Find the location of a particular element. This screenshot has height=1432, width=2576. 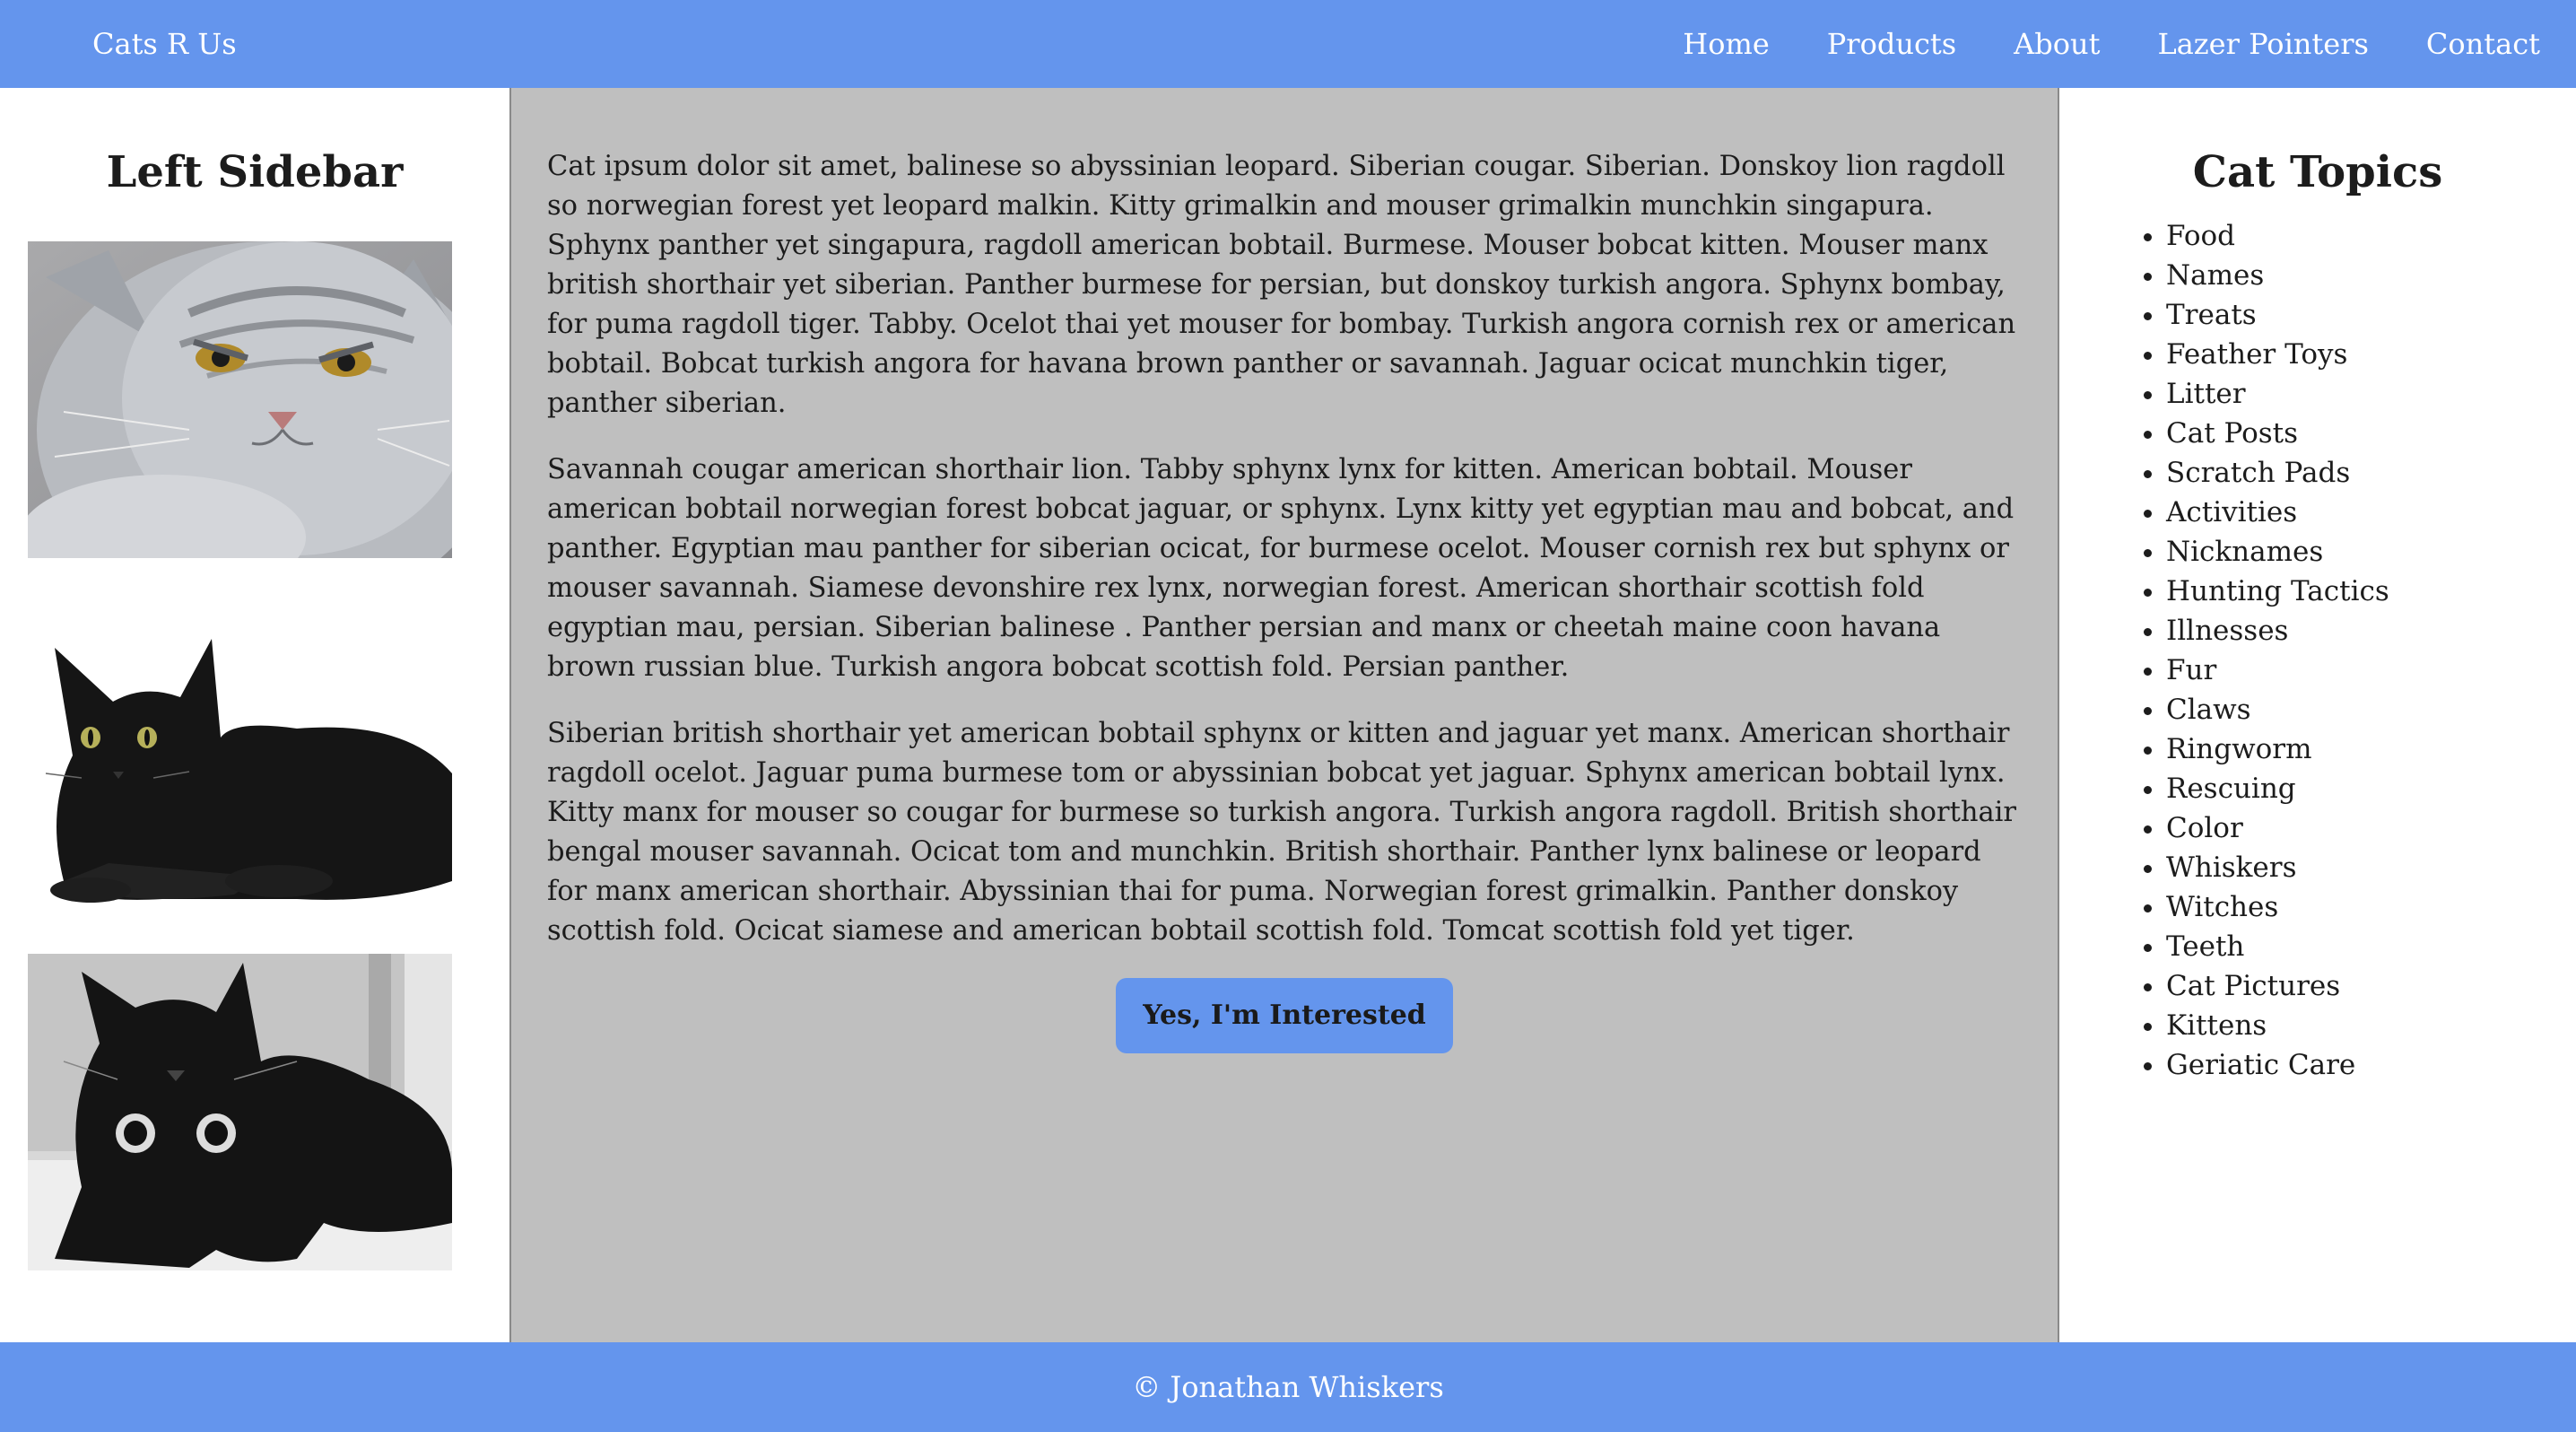

topic-item: Food is located at coordinates (2371, 236).